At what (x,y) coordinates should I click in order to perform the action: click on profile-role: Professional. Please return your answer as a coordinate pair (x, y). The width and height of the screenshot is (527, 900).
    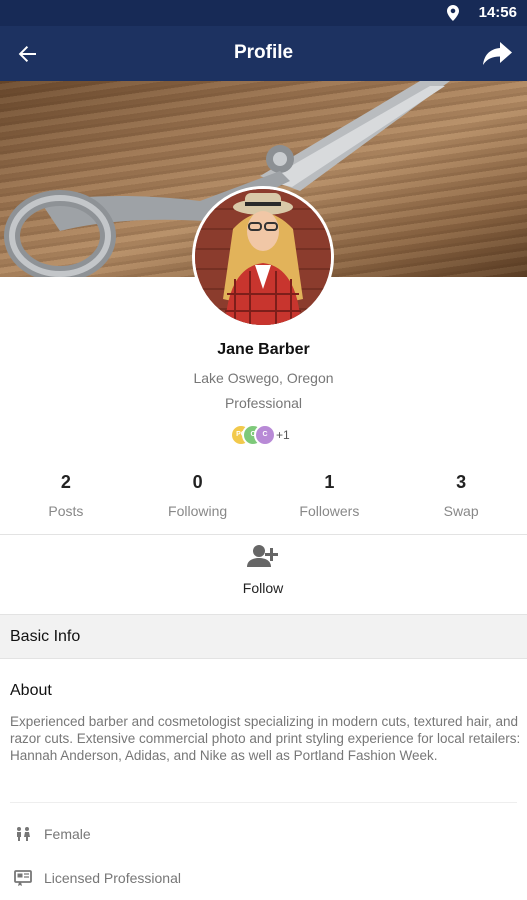
    Looking at the image, I should click on (263, 403).